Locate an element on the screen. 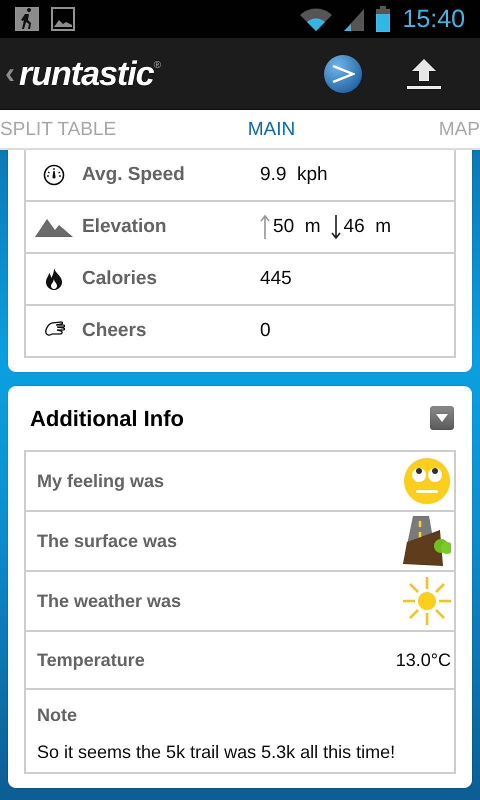 The image size is (480, 800). caret-down-icon is located at coordinates (442, 418).